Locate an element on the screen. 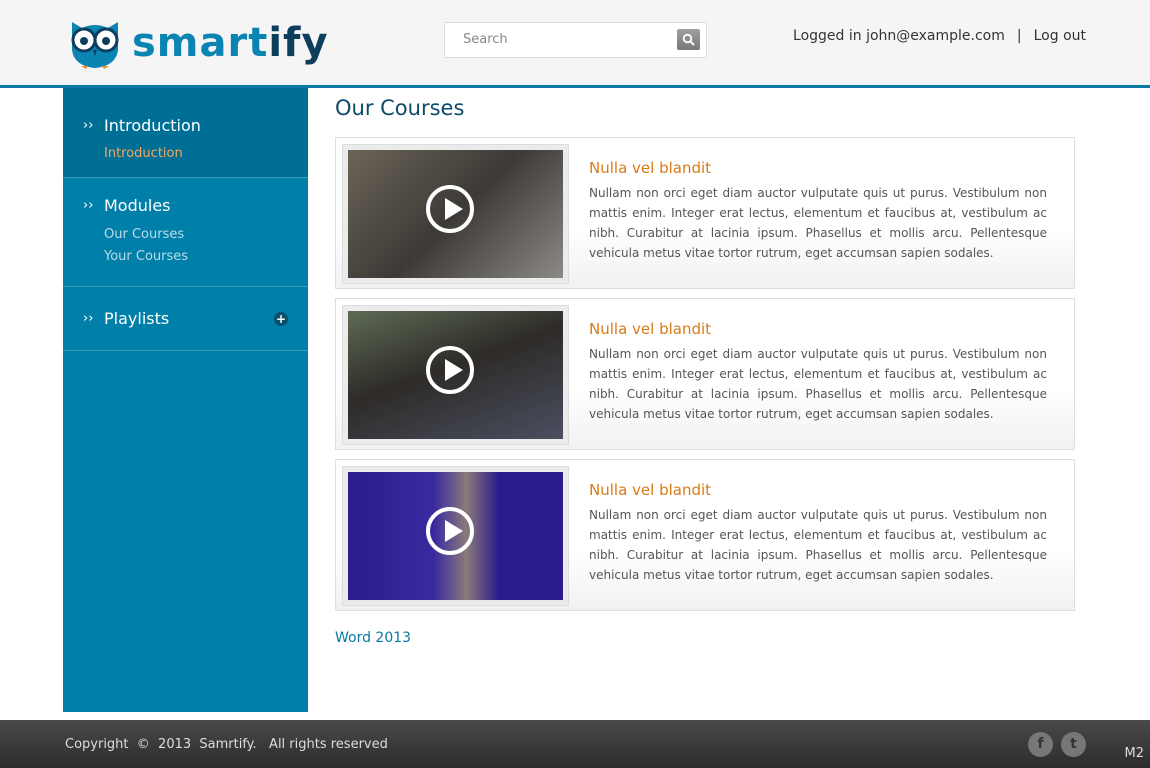 The height and width of the screenshot is (768, 1150). sidebar-heading-modules: ›› Modules is located at coordinates (185, 205).